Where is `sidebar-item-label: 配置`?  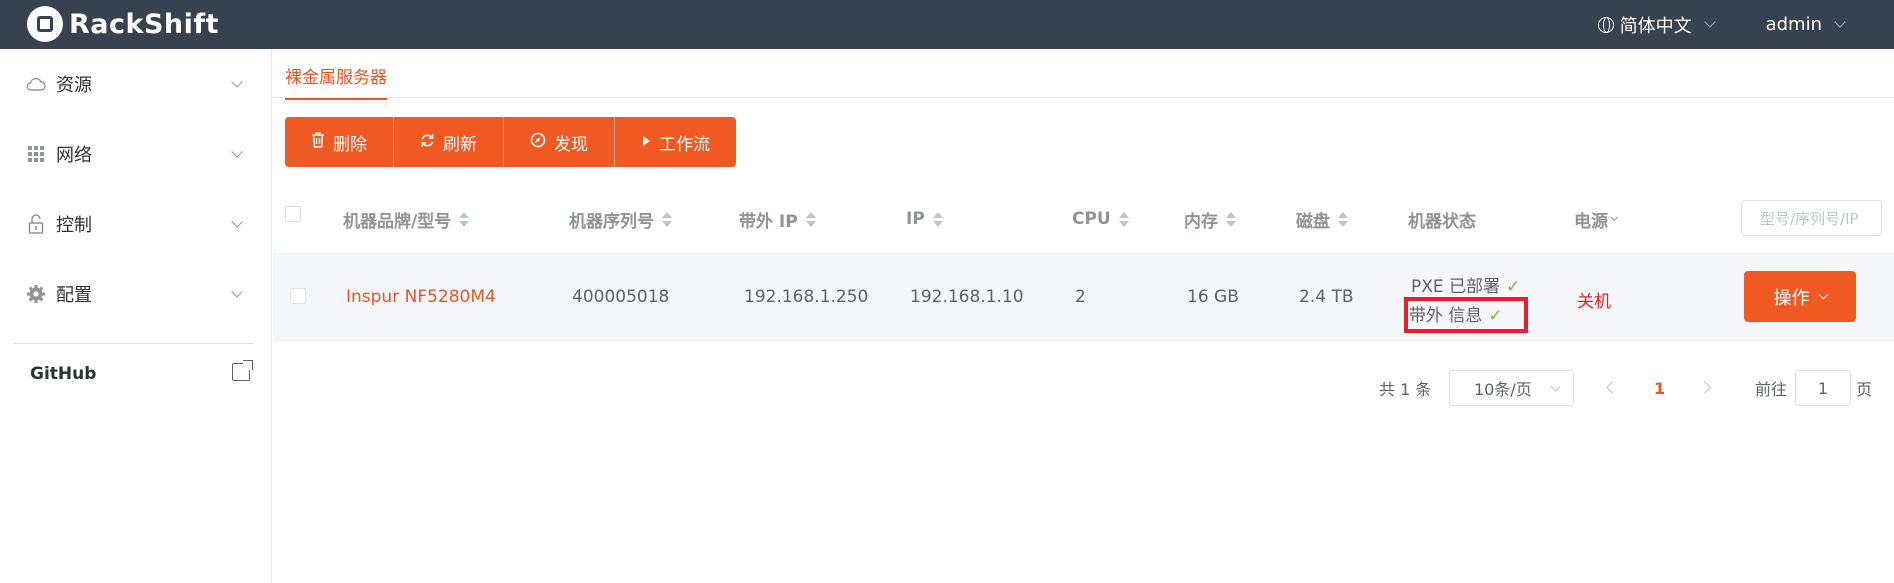
sidebar-item-label: 配置 is located at coordinates (74, 295).